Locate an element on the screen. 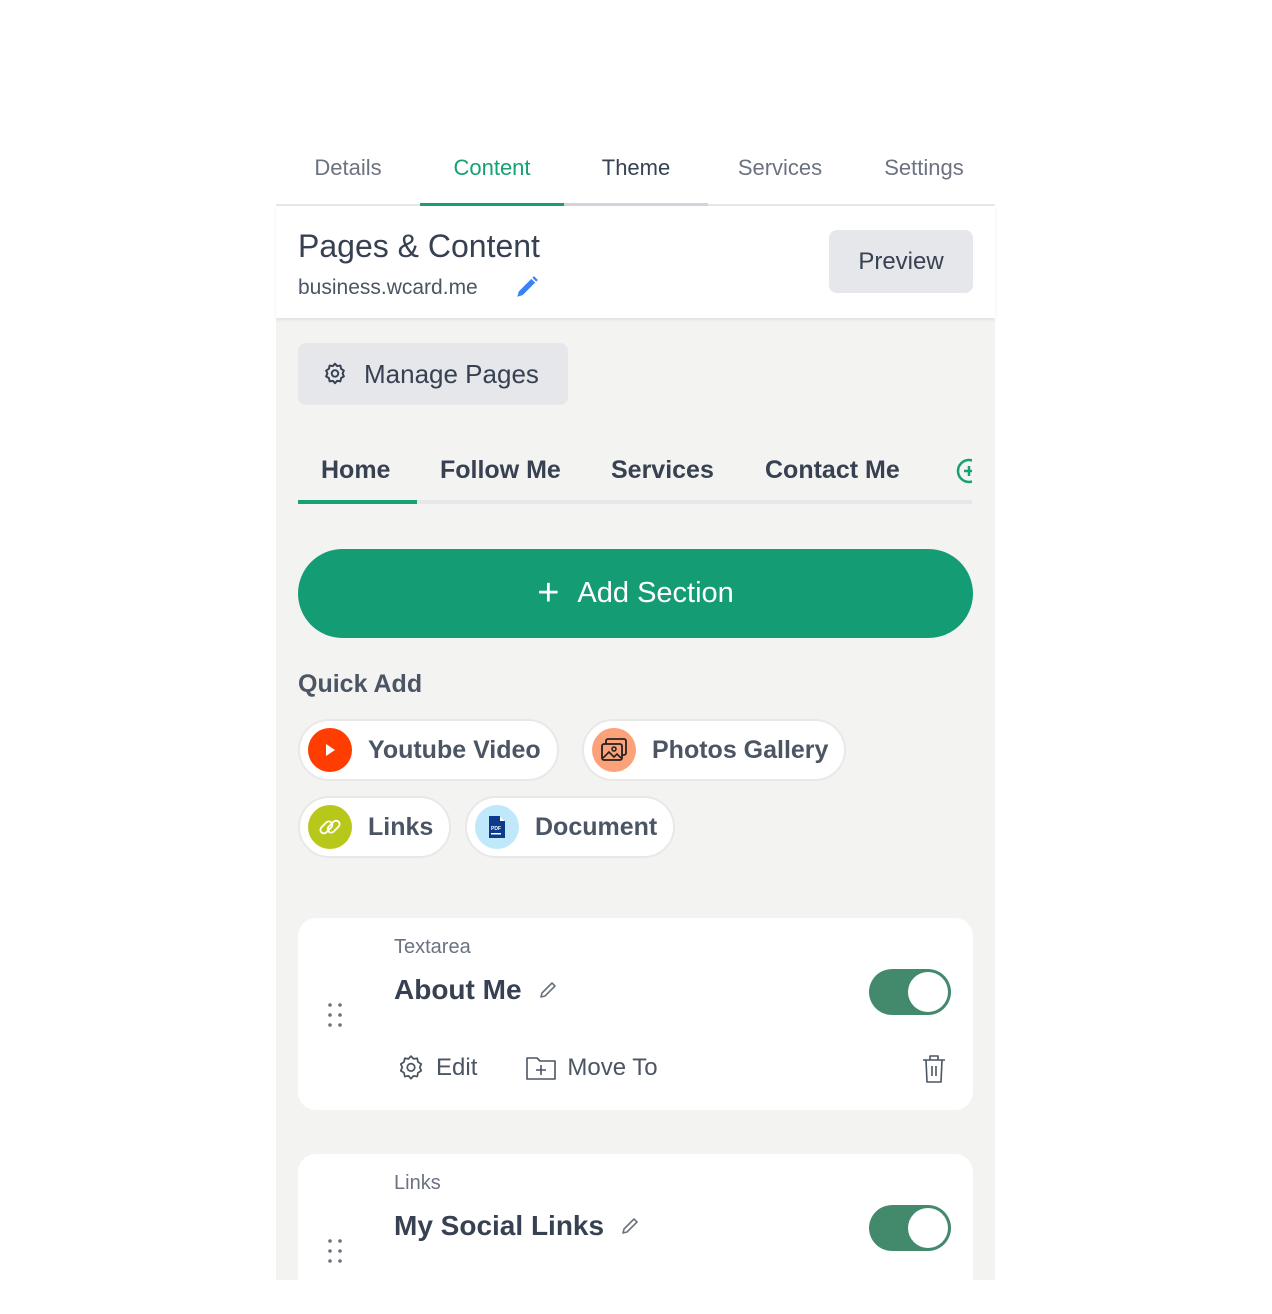 This screenshot has width=1272, height=1314. photos-gallery-icon is located at coordinates (614, 750).